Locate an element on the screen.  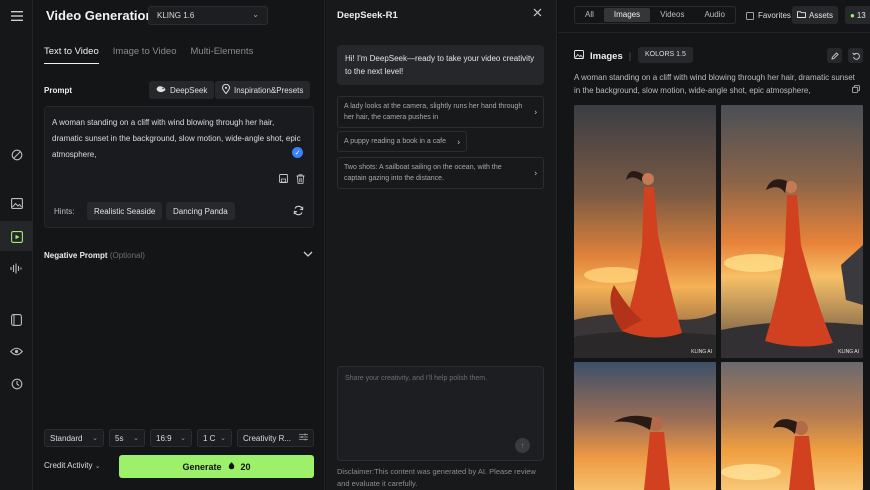
menu-icon is located at coordinates (16, 15).